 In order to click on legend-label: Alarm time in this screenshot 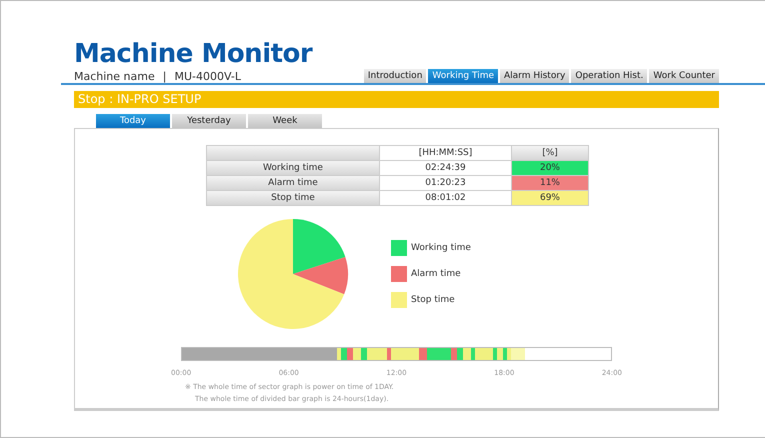, I will do `click(436, 274)`.